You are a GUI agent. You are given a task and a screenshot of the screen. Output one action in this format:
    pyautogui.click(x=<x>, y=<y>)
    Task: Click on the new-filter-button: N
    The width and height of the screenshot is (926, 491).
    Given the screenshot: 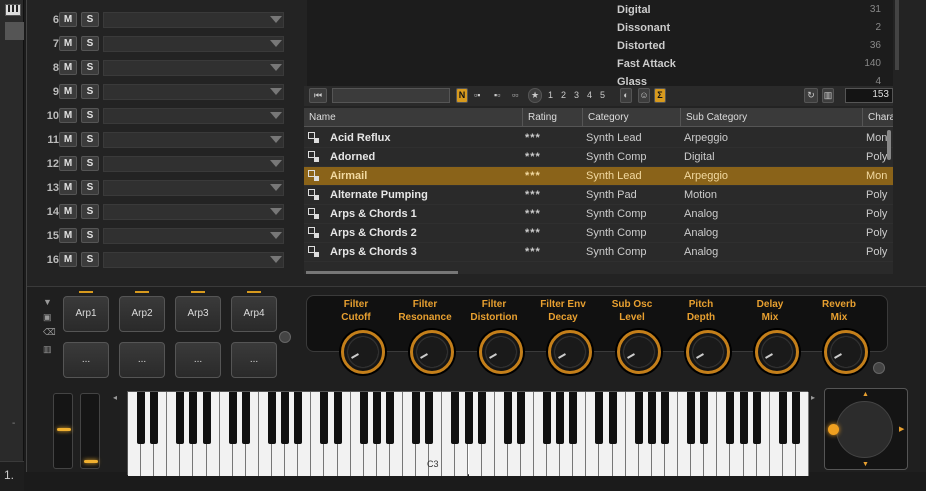 What is the action you would take?
    pyautogui.click(x=462, y=95)
    